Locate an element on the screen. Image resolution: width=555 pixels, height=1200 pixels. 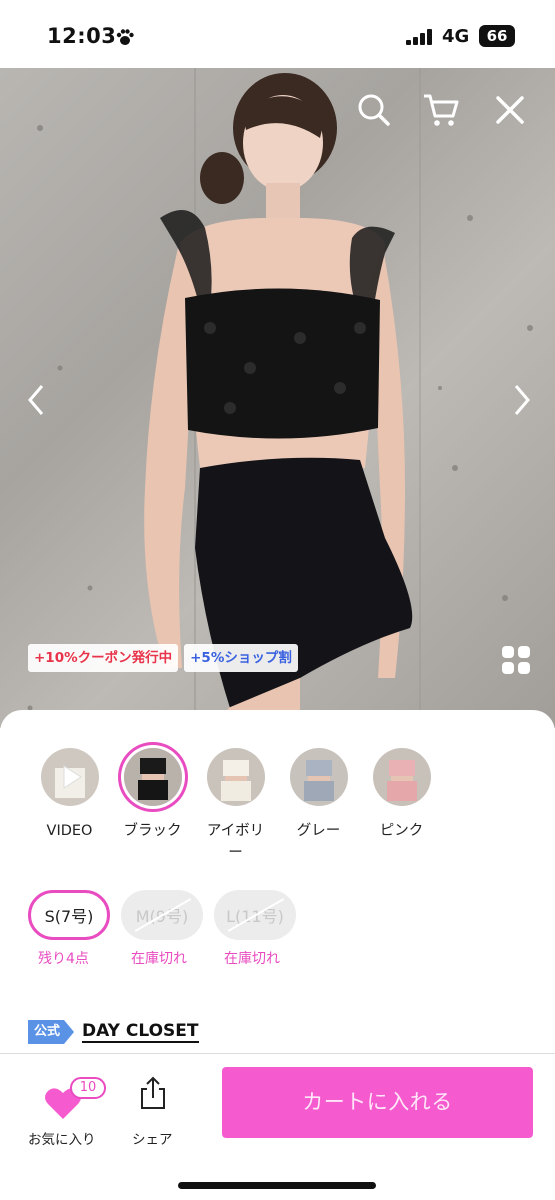
shop-info: 公式 DAY CLOSET is located at coordinates (113, 1032).